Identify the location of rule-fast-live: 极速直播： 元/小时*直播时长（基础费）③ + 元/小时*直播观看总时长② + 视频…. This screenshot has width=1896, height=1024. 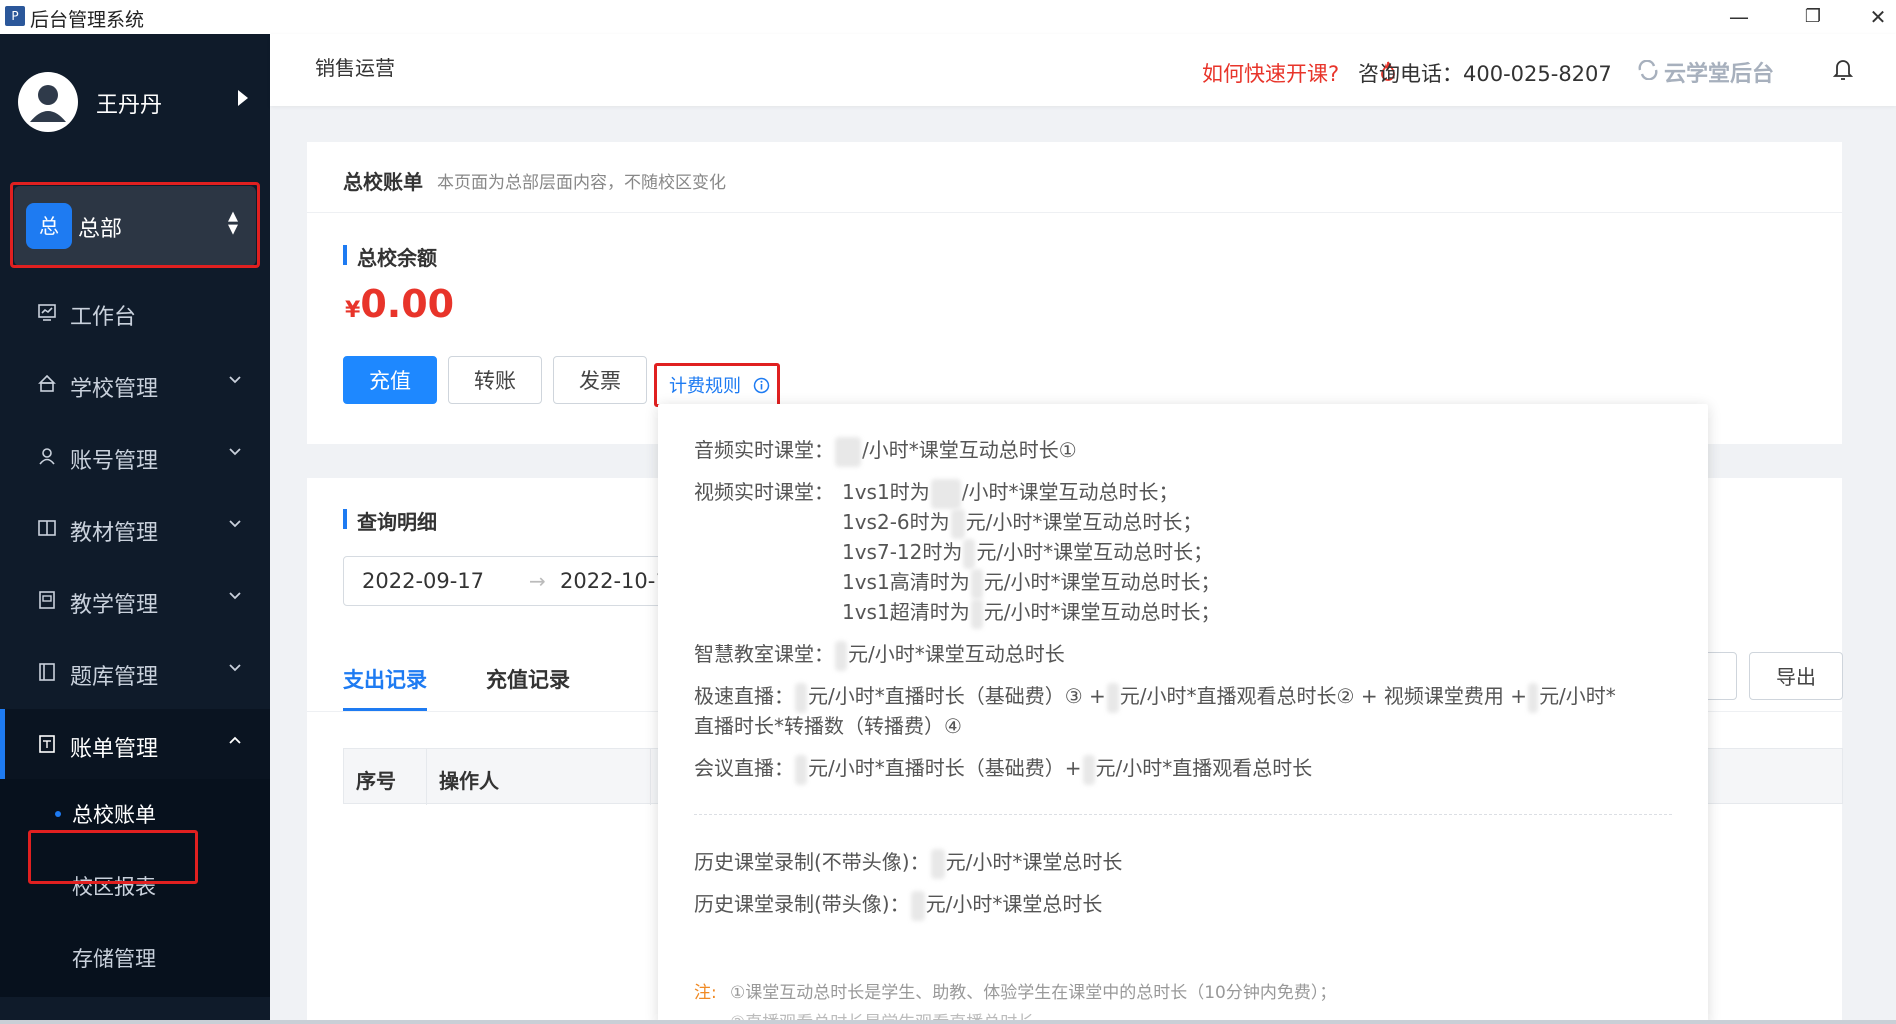
(1155, 696).